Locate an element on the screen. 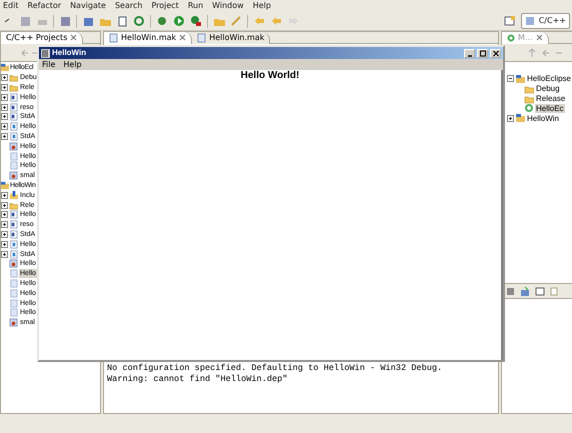  run-icon is located at coordinates (179, 21).